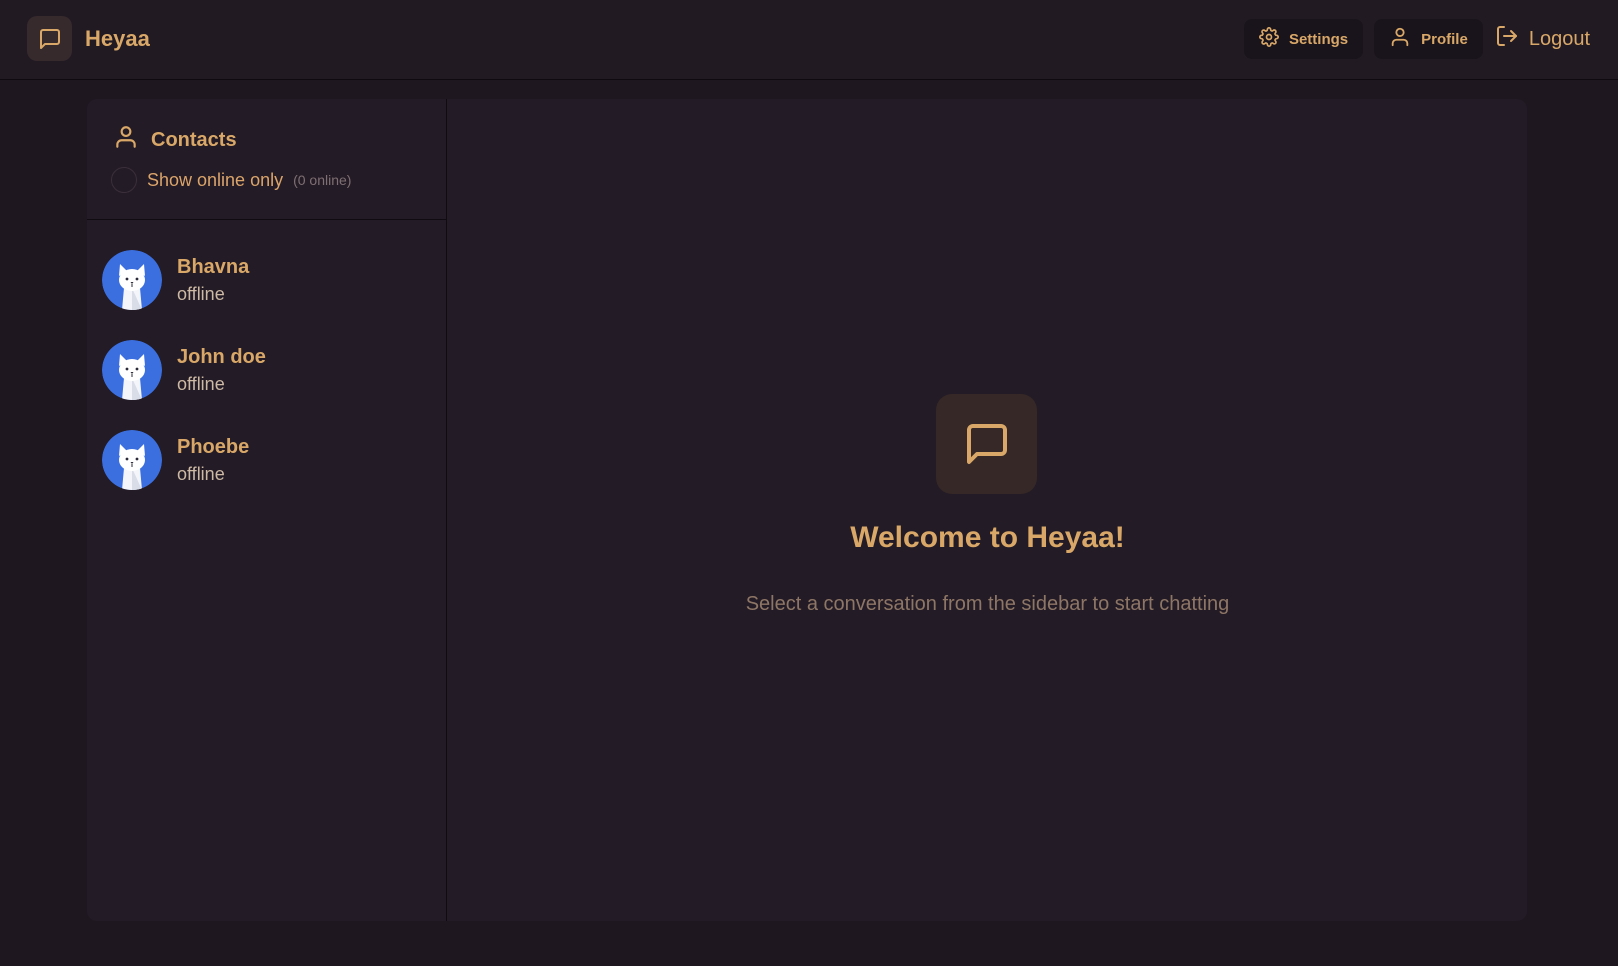 The width and height of the screenshot is (1618, 966). What do you see at coordinates (322, 180) in the screenshot?
I see `online-count: (0 online)` at bounding box center [322, 180].